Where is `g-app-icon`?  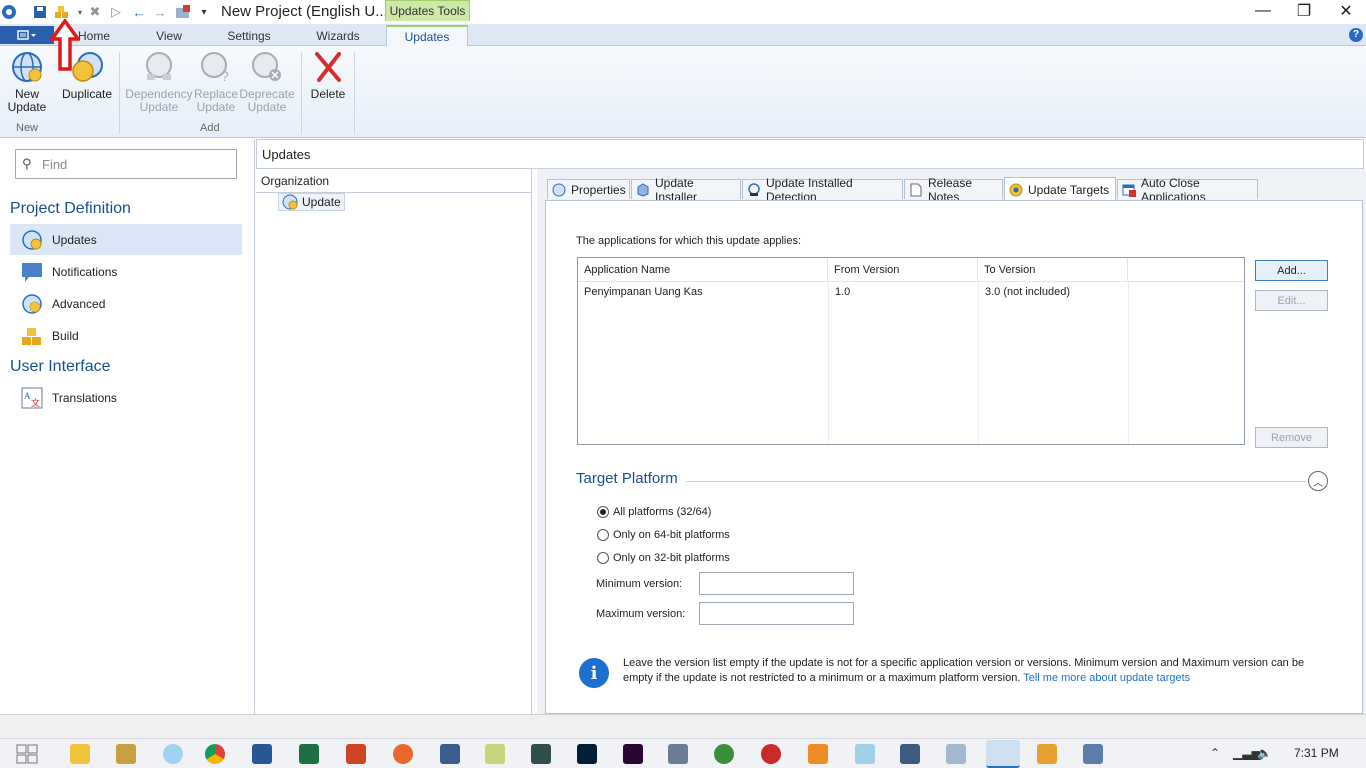 g-app-icon is located at coordinates (1047, 754).